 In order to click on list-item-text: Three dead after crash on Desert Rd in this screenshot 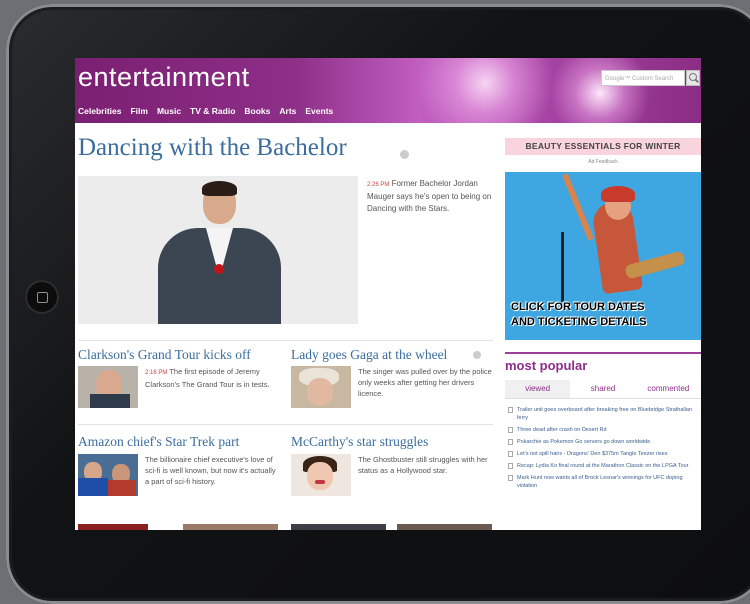, I will do `click(562, 430)`.